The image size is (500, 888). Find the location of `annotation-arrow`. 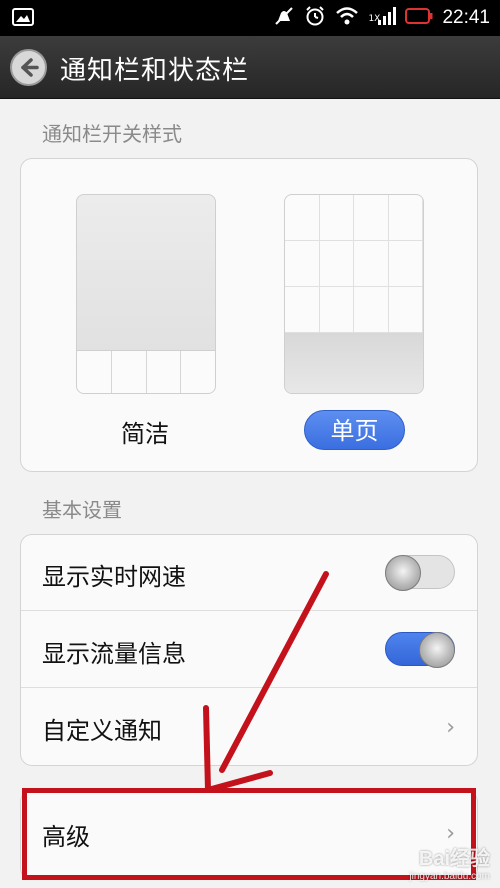

annotation-arrow is located at coordinates (266, 682).